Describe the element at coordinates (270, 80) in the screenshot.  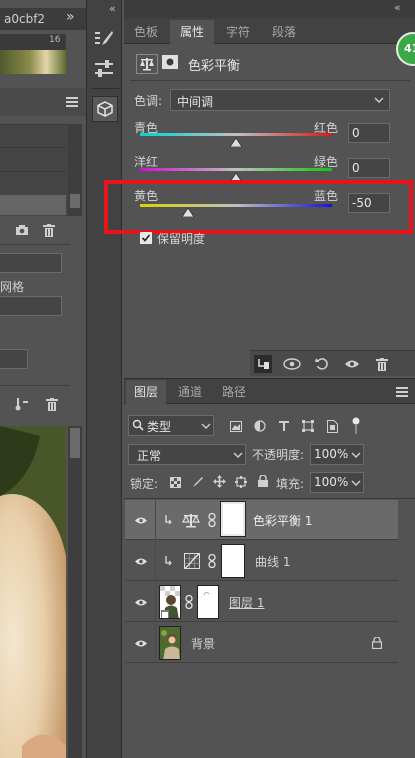
I see `header-separator` at that location.